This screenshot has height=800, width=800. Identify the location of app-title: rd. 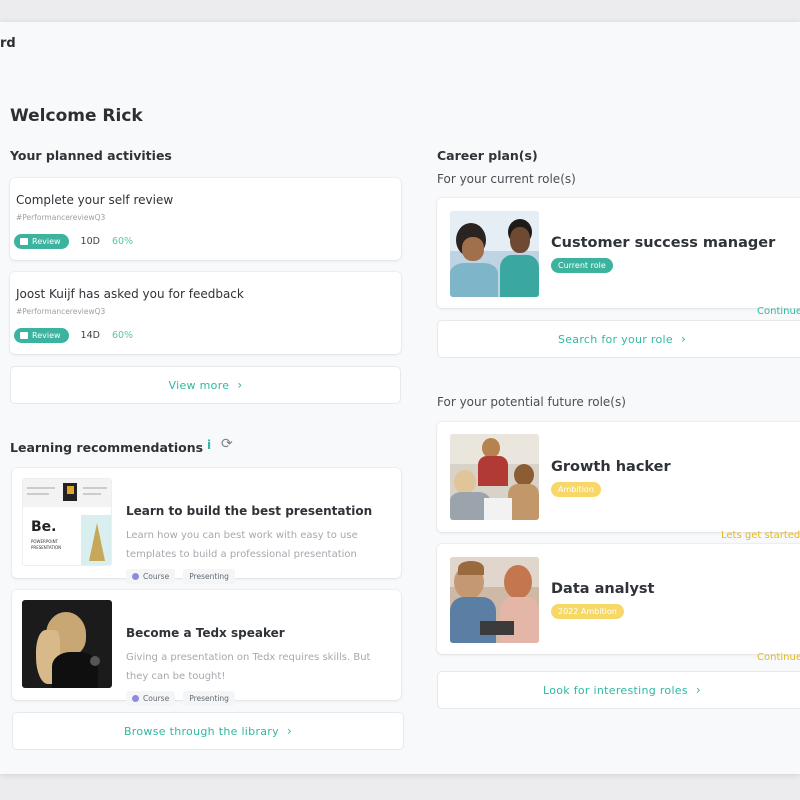
(8, 43).